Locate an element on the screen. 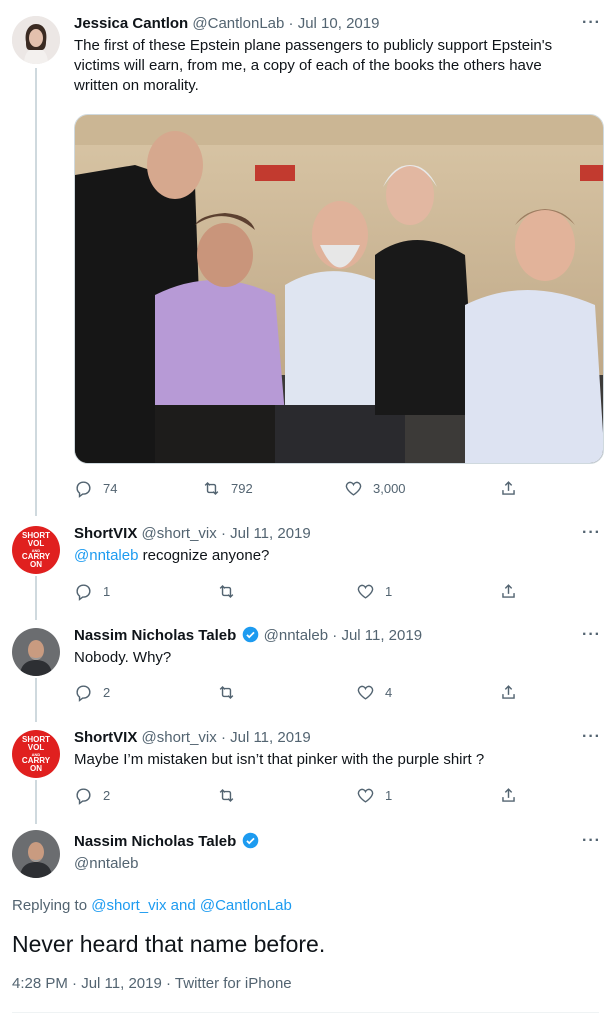 This screenshot has width=611, height=1024. replying-and: and is located at coordinates (183, 905).